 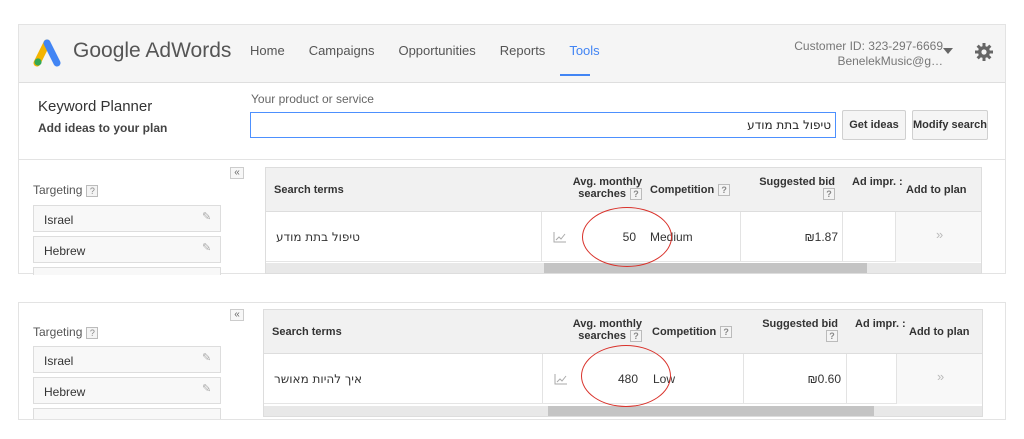 I want to click on adwords-logo-icon, so click(x=51, y=52).